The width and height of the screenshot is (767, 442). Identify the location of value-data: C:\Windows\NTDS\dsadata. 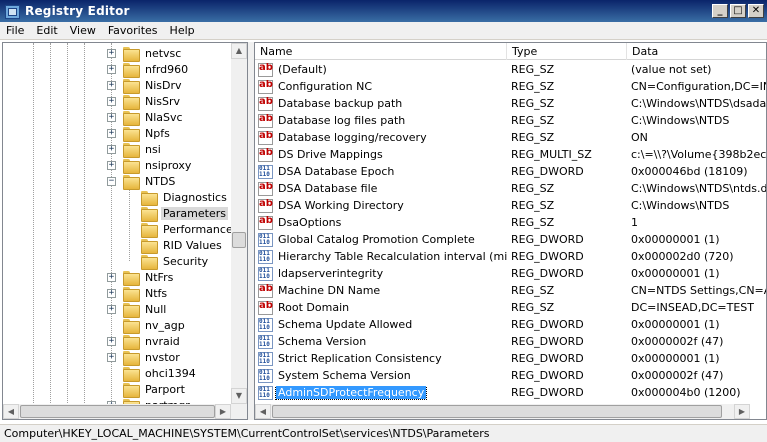
(698, 103).